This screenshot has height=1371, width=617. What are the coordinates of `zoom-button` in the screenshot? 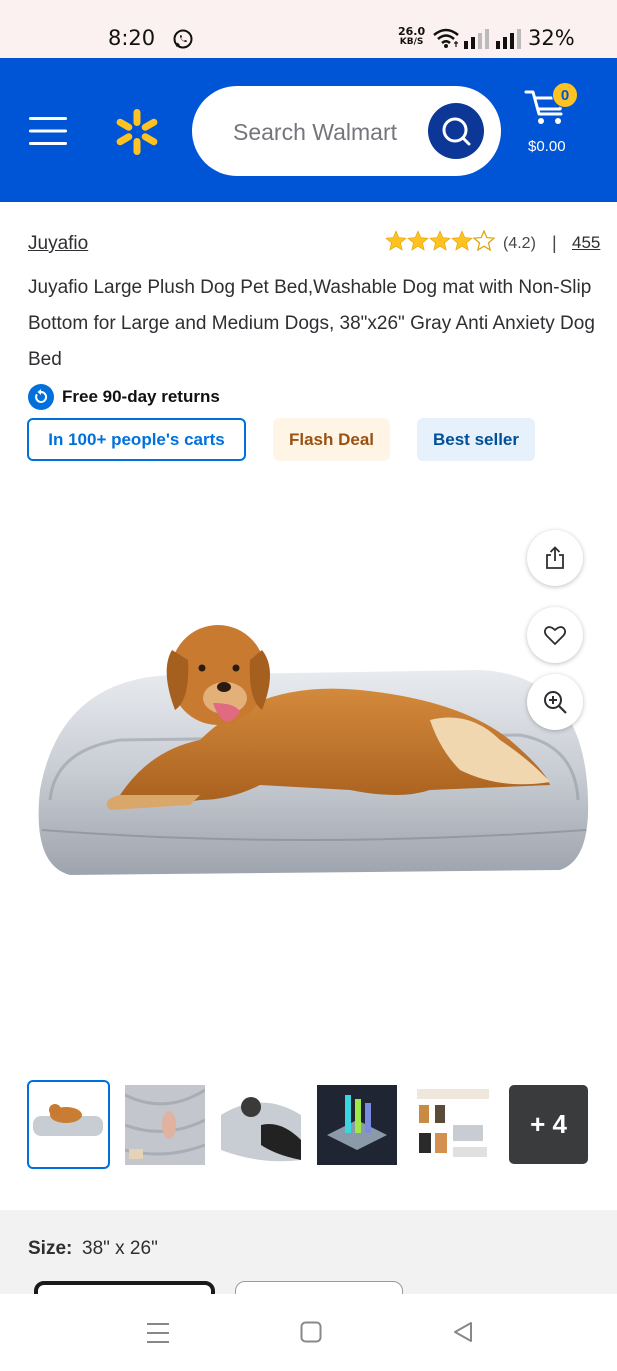 It's located at (555, 702).